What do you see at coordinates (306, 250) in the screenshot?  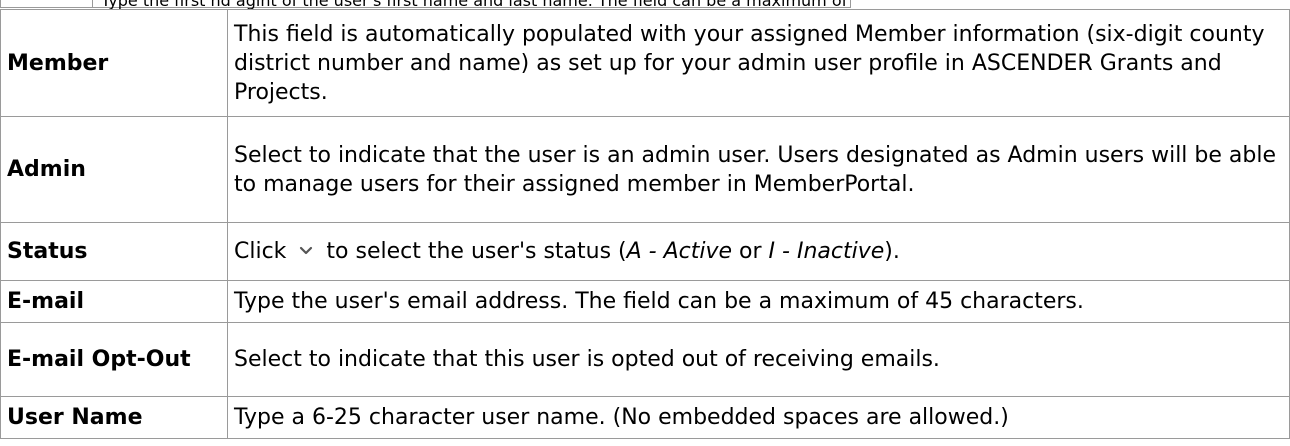 I see `chevron-down-icon` at bounding box center [306, 250].